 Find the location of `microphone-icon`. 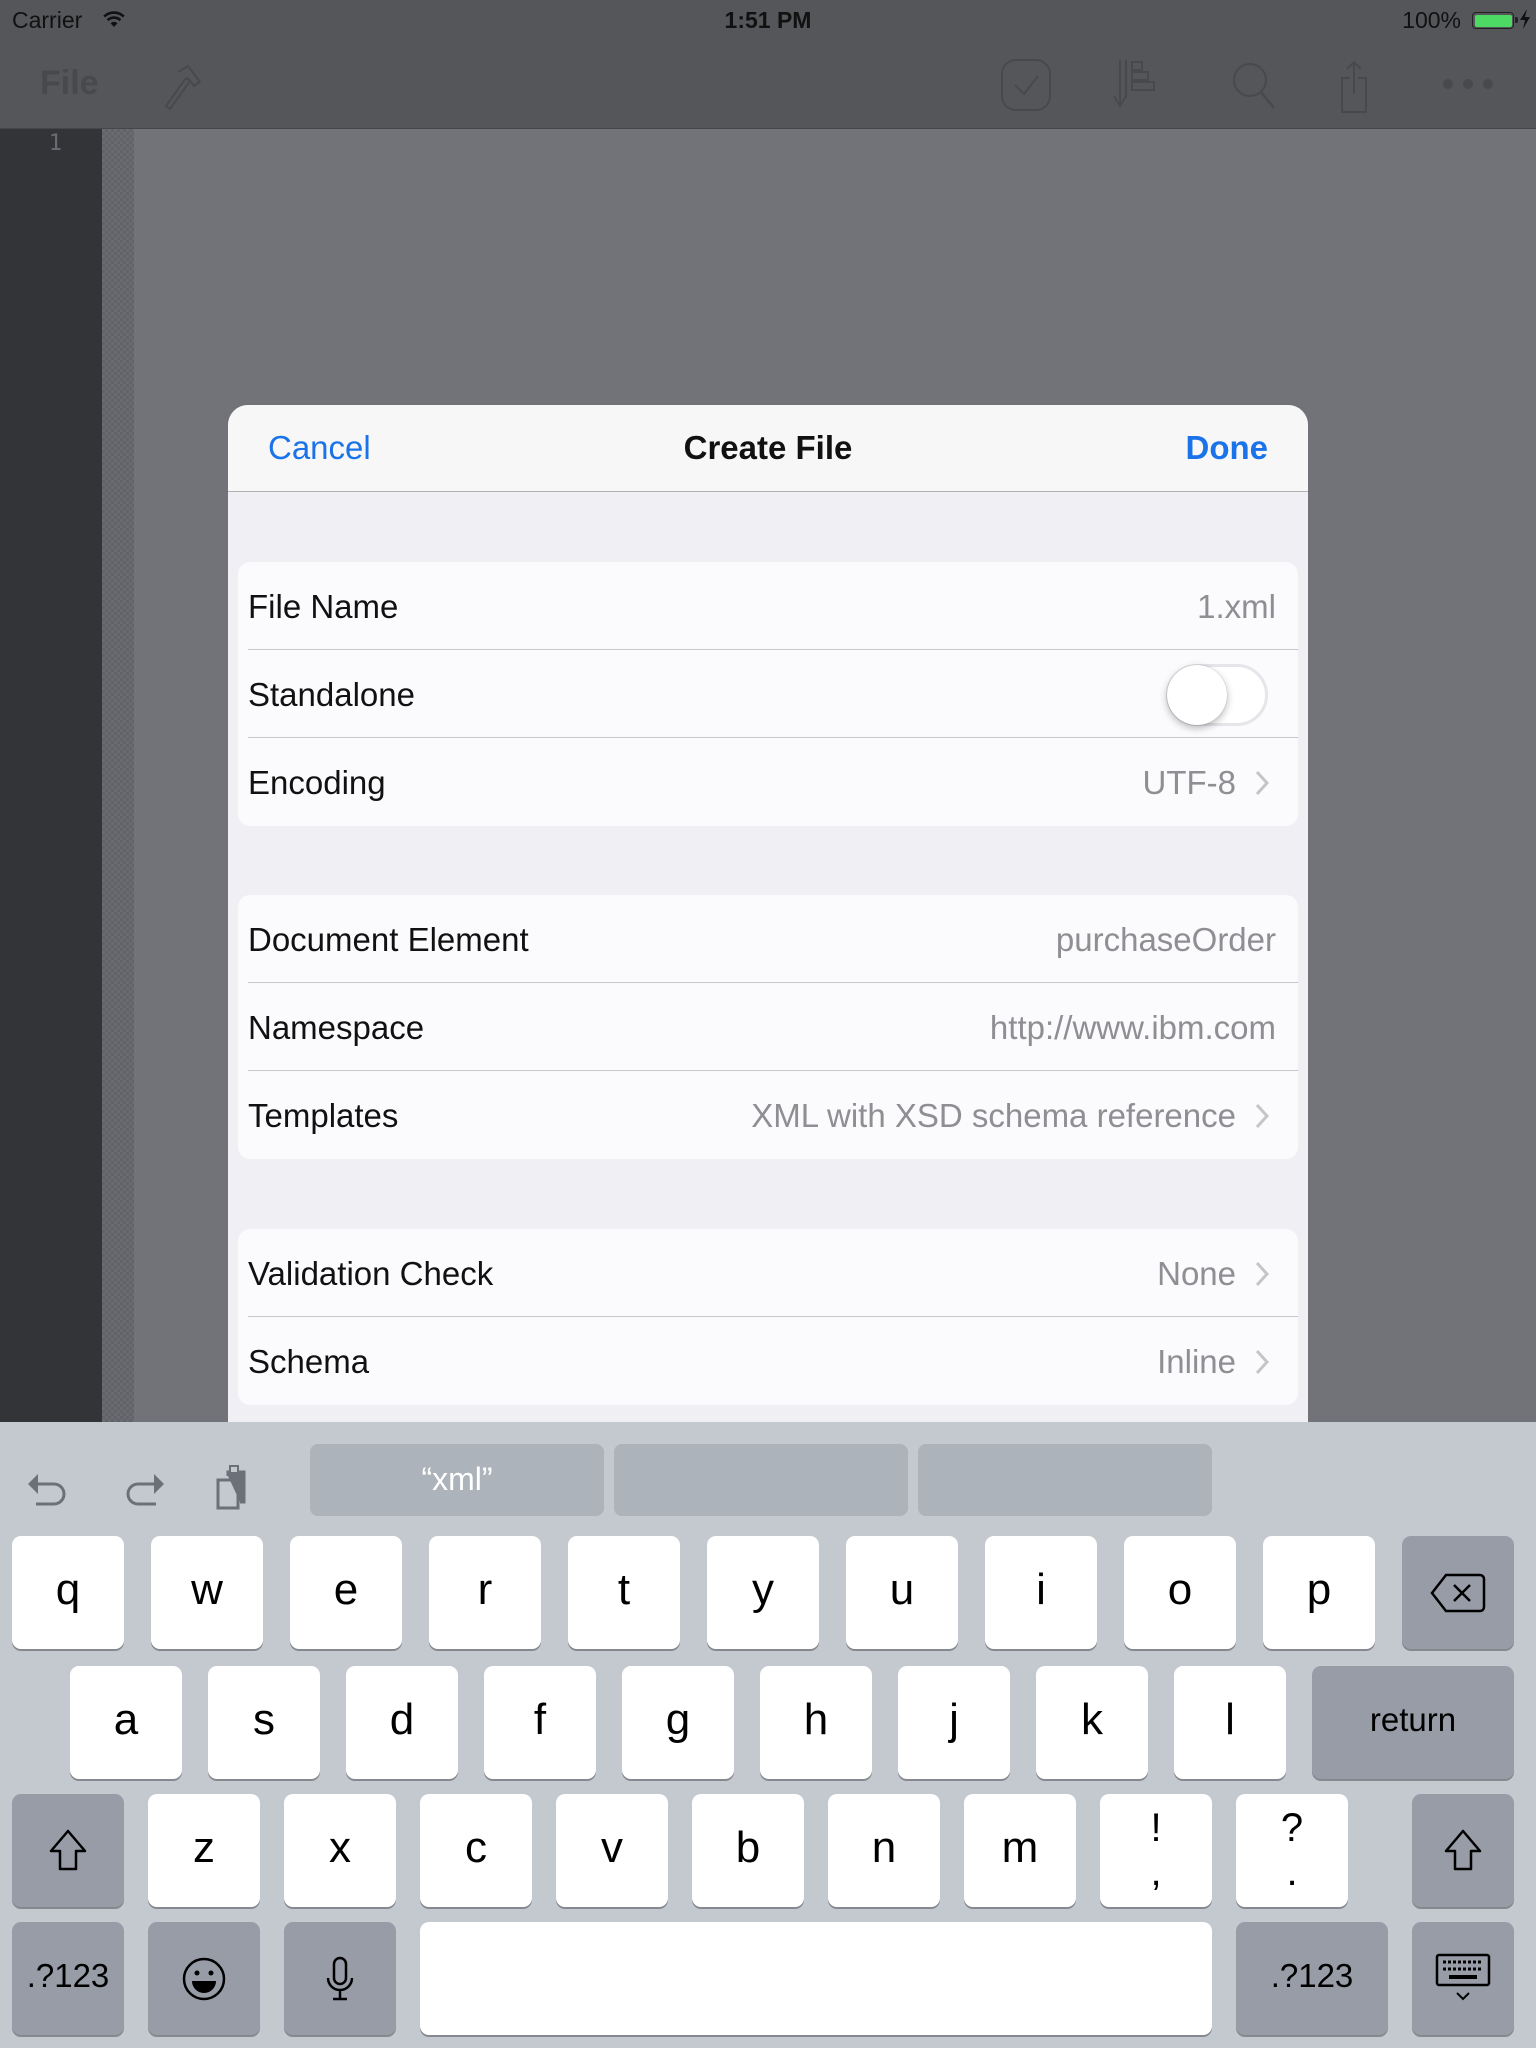

microphone-icon is located at coordinates (340, 1978).